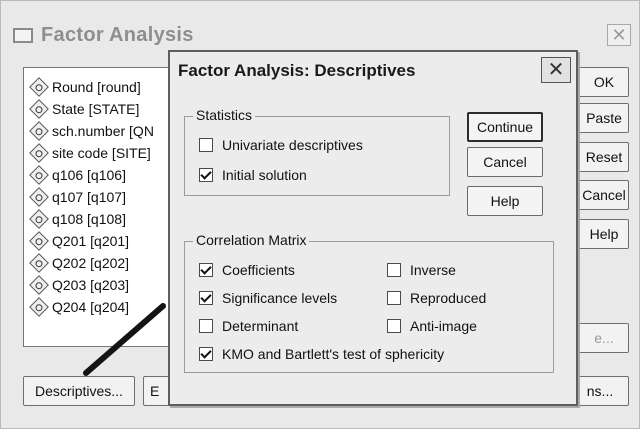 The width and height of the screenshot is (640, 429). Describe the element at coordinates (258, 270) in the screenshot. I see `checkbox-label: Coefficients` at that location.